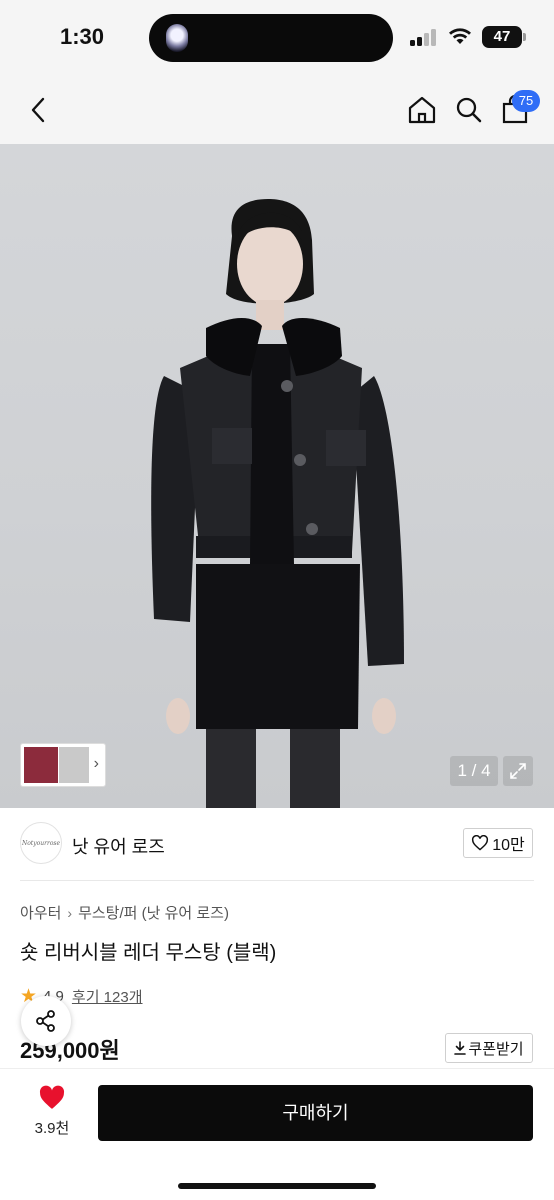 Image resolution: width=554 pixels, height=1200 pixels. I want to click on coupon-button: 쿠폰받기, so click(489, 1048).